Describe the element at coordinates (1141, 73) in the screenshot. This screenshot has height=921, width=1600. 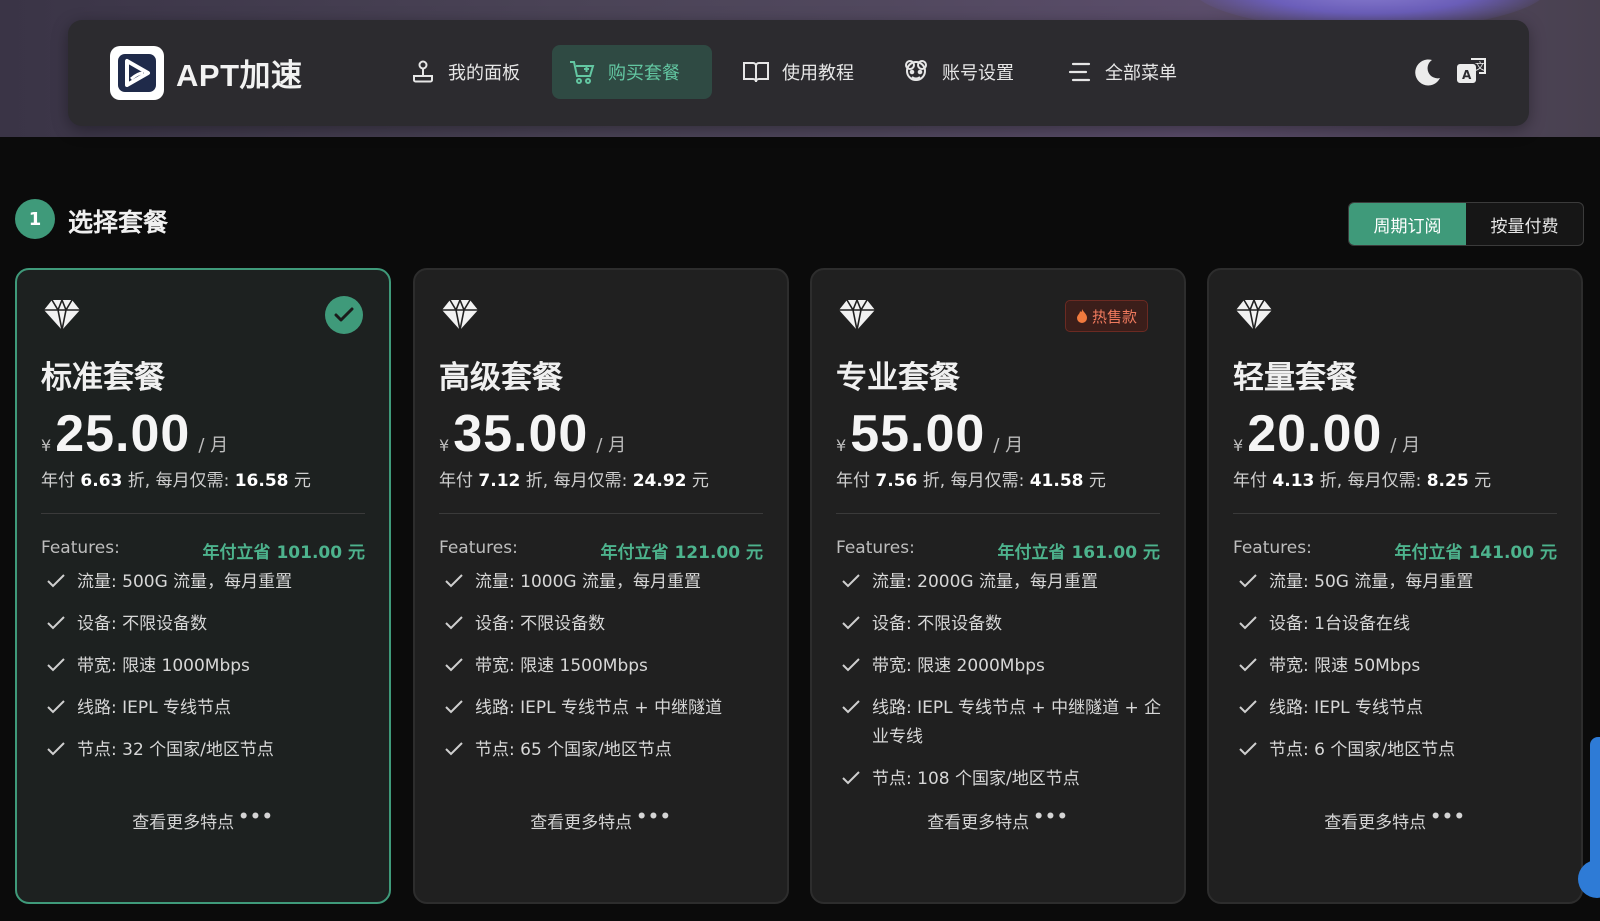
I see `nav-label-all-menu: 全部菜单` at that location.